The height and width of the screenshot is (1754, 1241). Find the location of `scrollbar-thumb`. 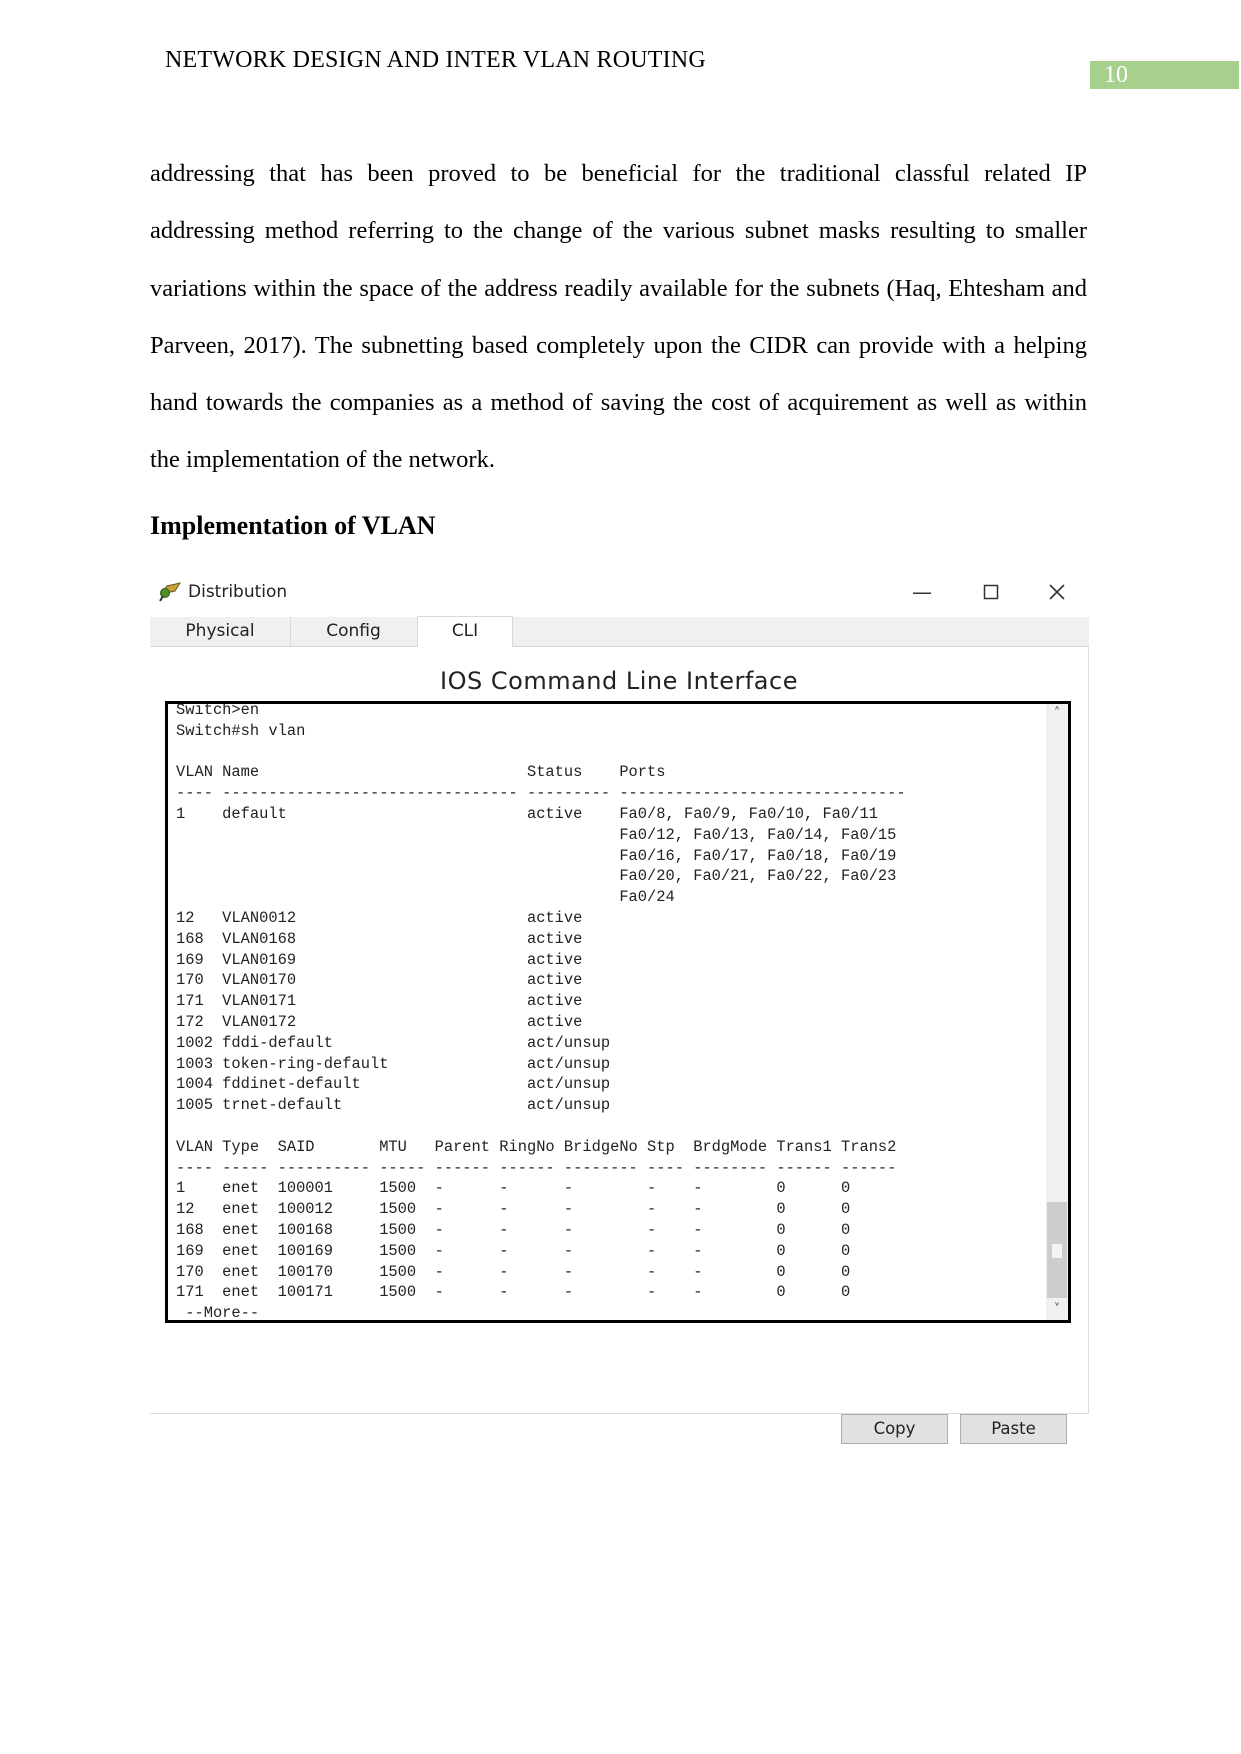

scrollbar-thumb is located at coordinates (1057, 1250).